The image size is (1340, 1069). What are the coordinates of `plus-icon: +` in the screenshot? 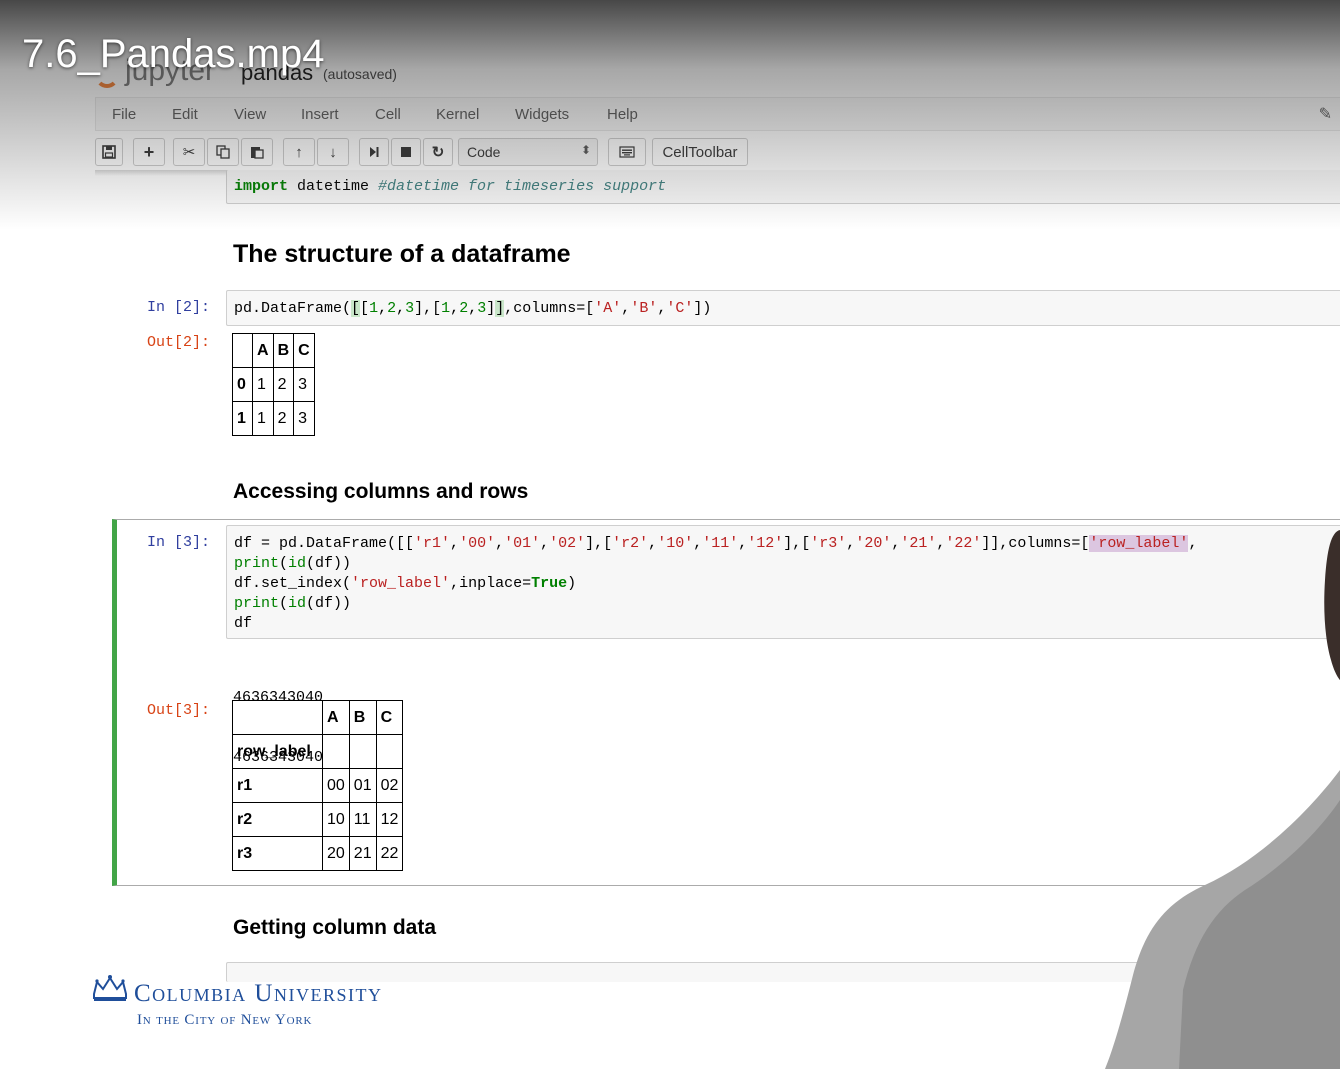 It's located at (149, 151).